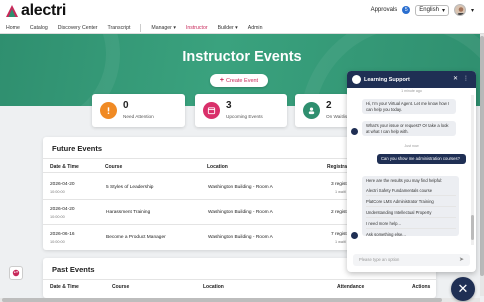  Describe the element at coordinates (242, 80) in the screenshot. I see `create-event-label: Create Event` at that location.